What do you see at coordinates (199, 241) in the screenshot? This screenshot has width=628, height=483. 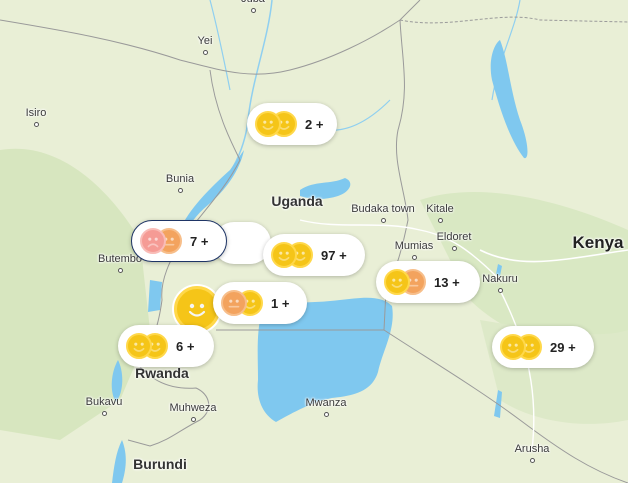 I see `cluster-count: 7 +` at bounding box center [199, 241].